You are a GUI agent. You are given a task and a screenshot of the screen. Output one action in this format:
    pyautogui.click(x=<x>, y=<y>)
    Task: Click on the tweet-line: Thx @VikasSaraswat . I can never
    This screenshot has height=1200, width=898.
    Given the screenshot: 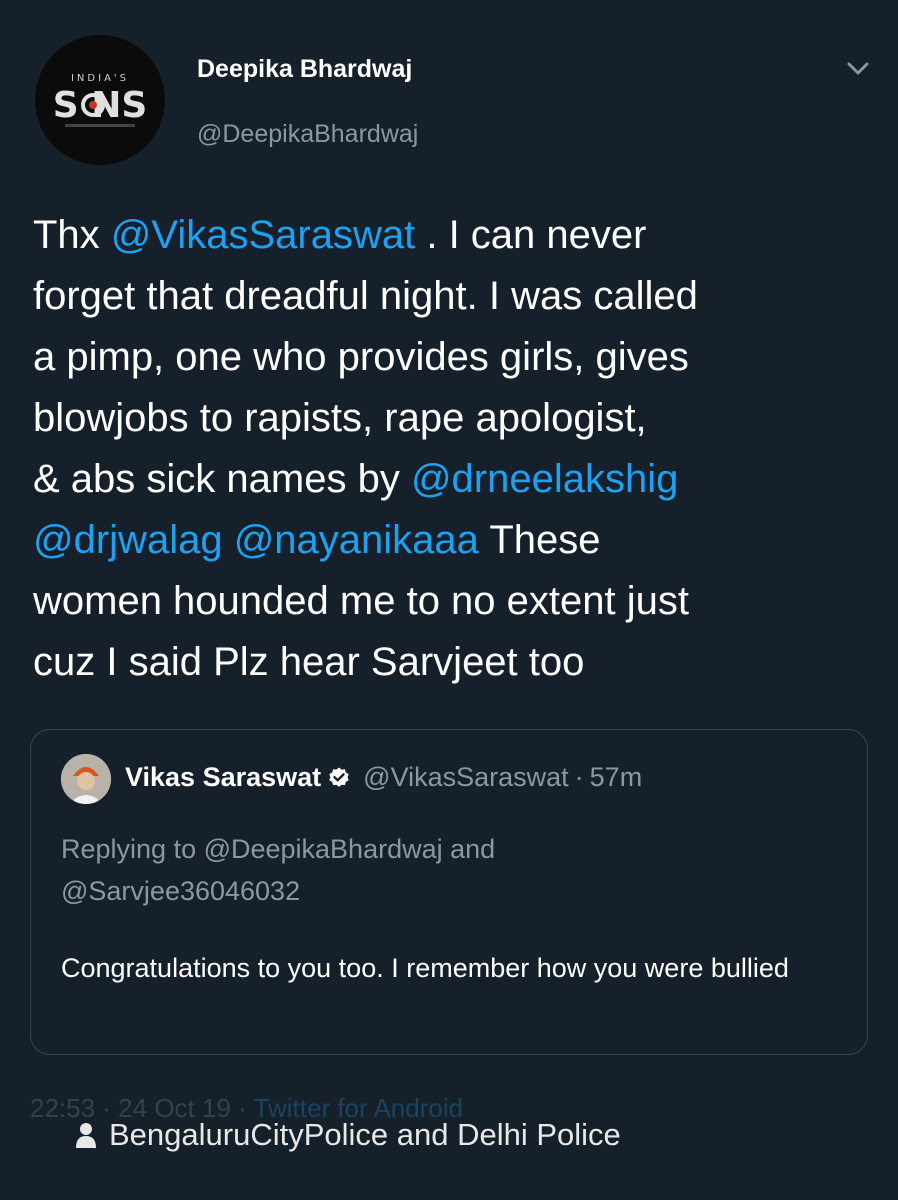 What is the action you would take?
    pyautogui.click(x=458, y=235)
    